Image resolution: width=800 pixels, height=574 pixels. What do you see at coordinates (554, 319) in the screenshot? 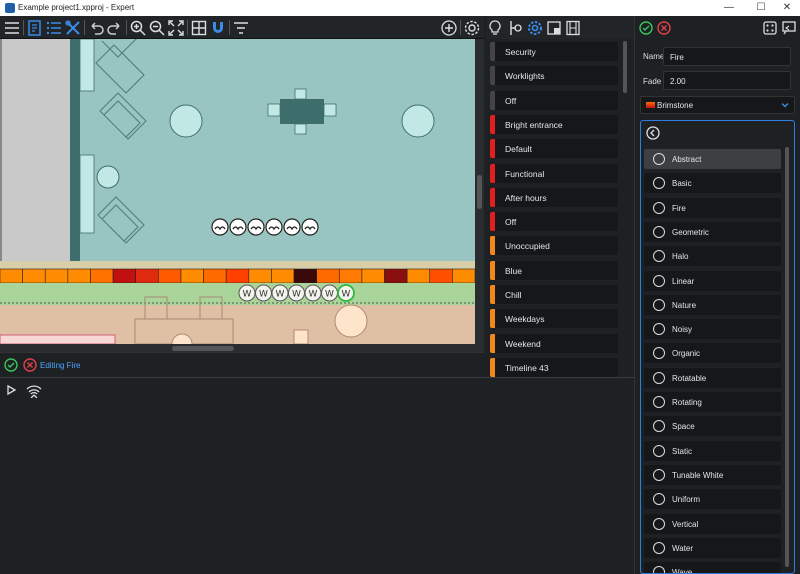
I see `scene-item: Weekdays` at bounding box center [554, 319].